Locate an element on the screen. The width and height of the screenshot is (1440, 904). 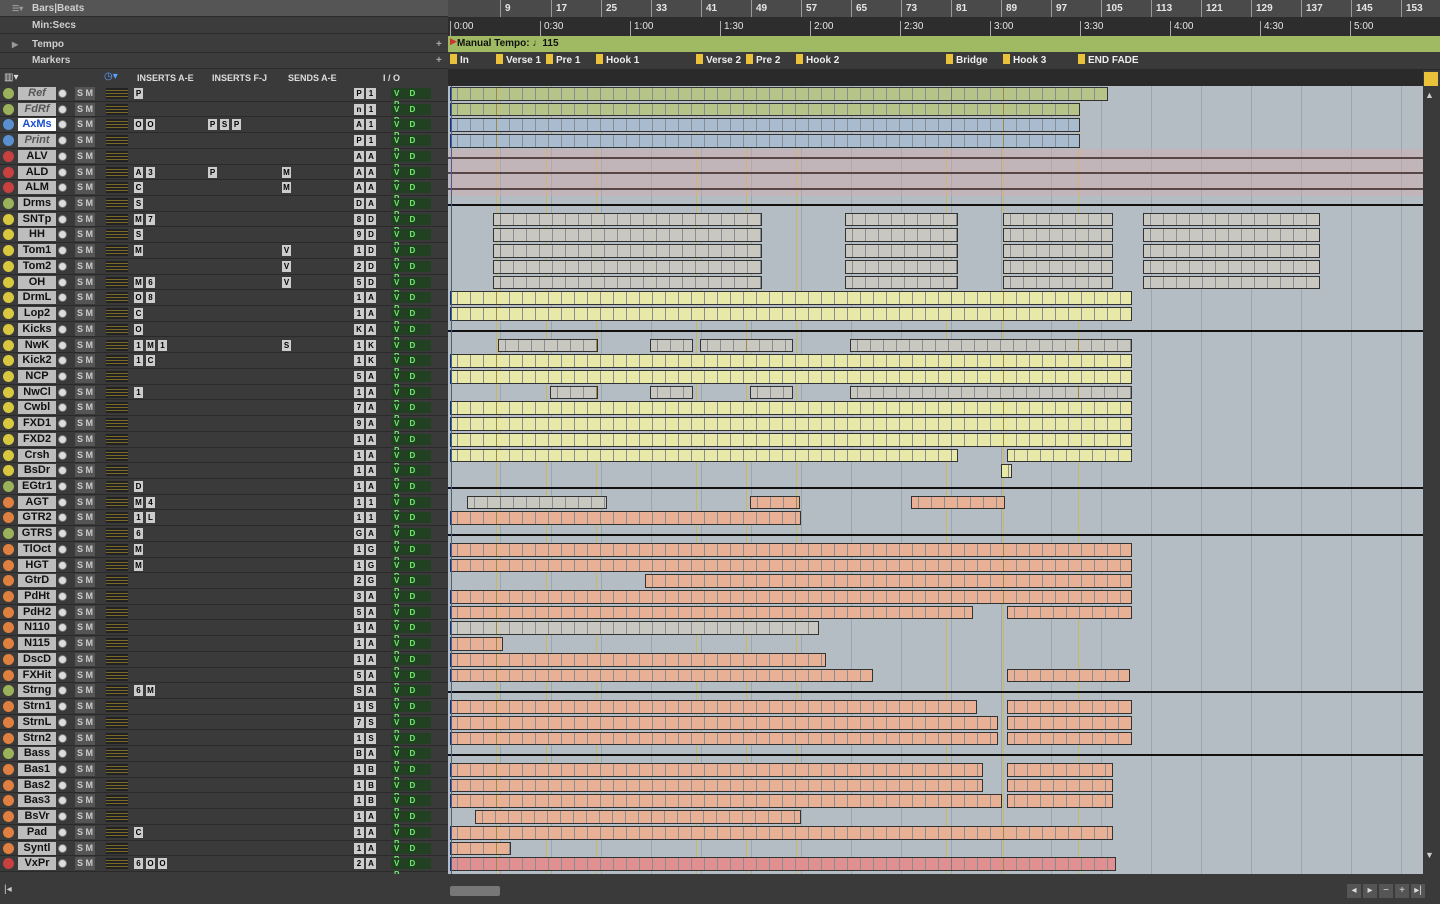
track-row: Strng S M 6M SA V D P is located at coordinates (224, 694).